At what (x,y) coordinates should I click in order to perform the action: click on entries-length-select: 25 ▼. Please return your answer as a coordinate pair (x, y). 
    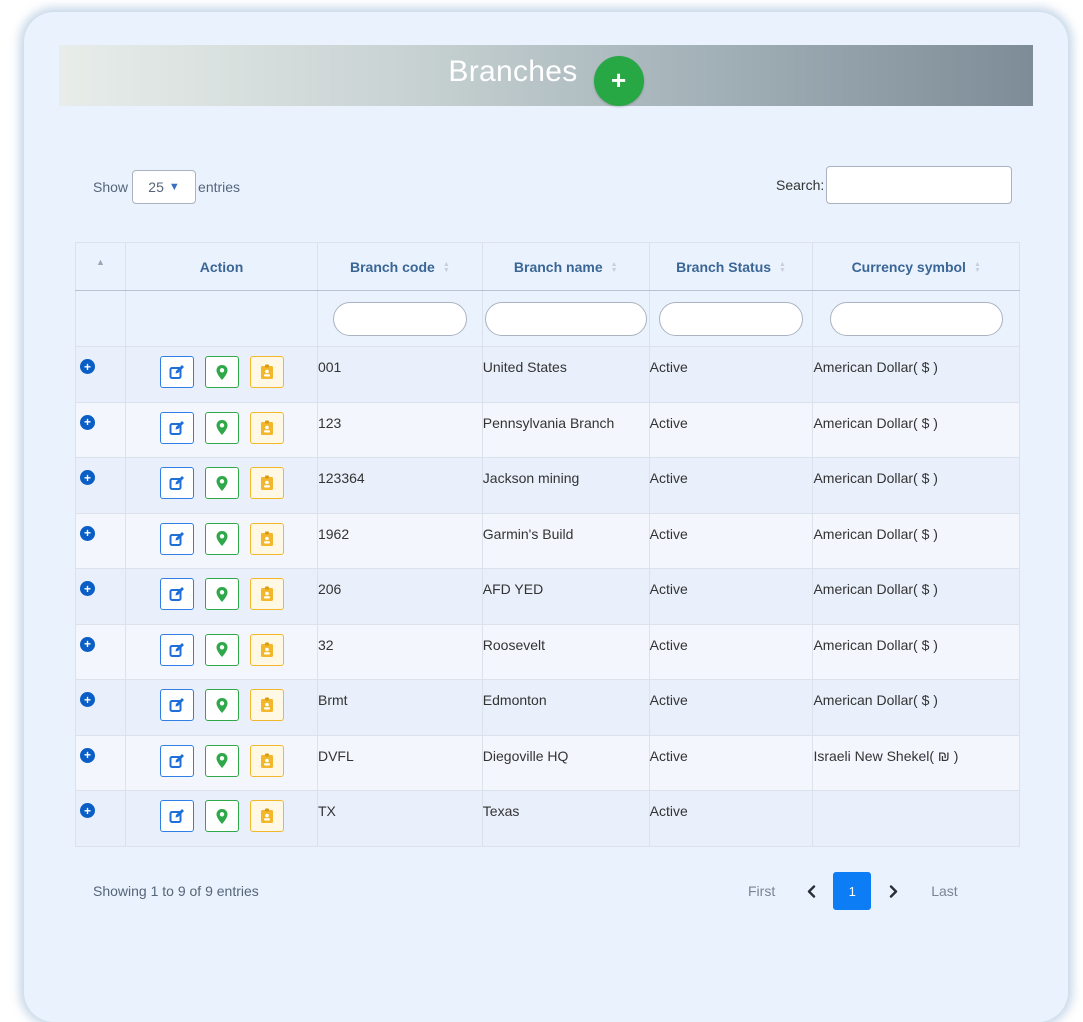
    Looking at the image, I should click on (164, 187).